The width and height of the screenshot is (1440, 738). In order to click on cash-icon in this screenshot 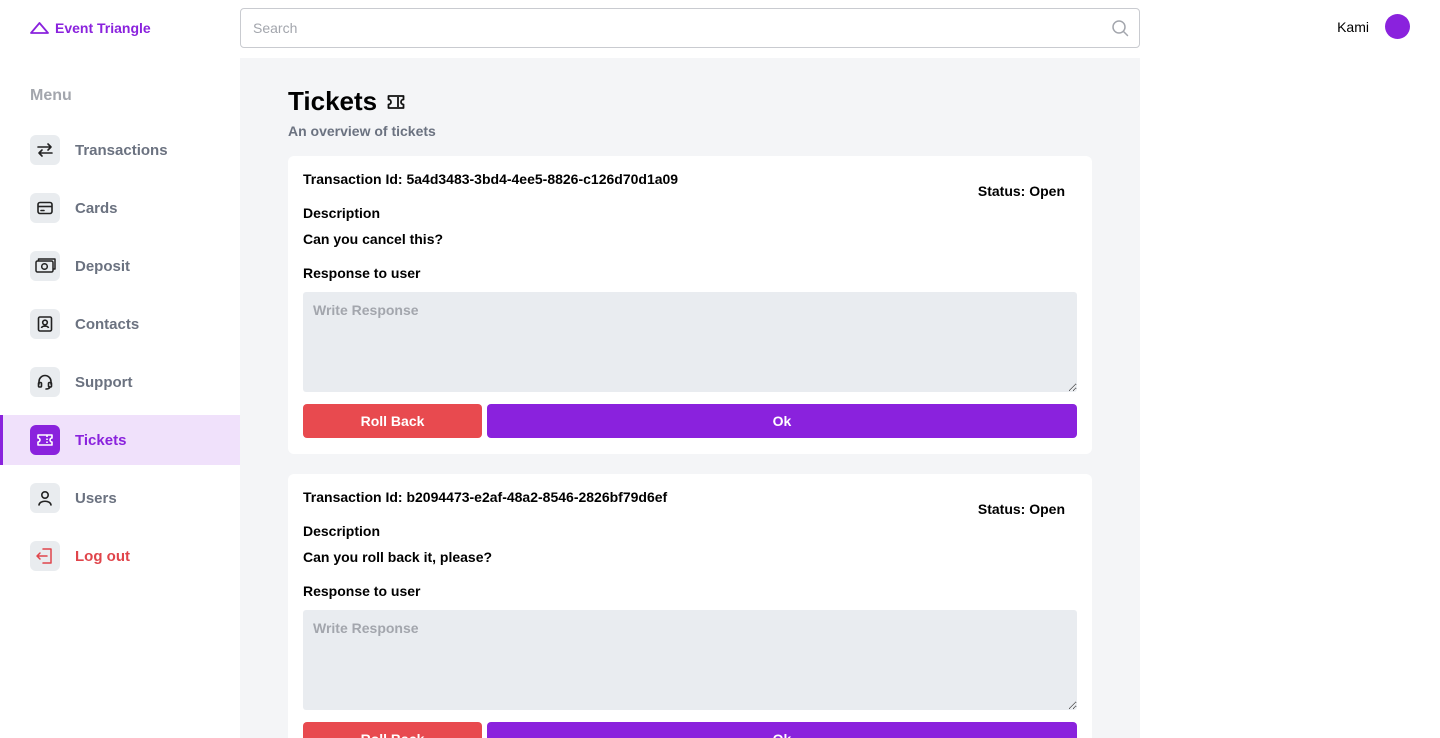, I will do `click(45, 266)`.